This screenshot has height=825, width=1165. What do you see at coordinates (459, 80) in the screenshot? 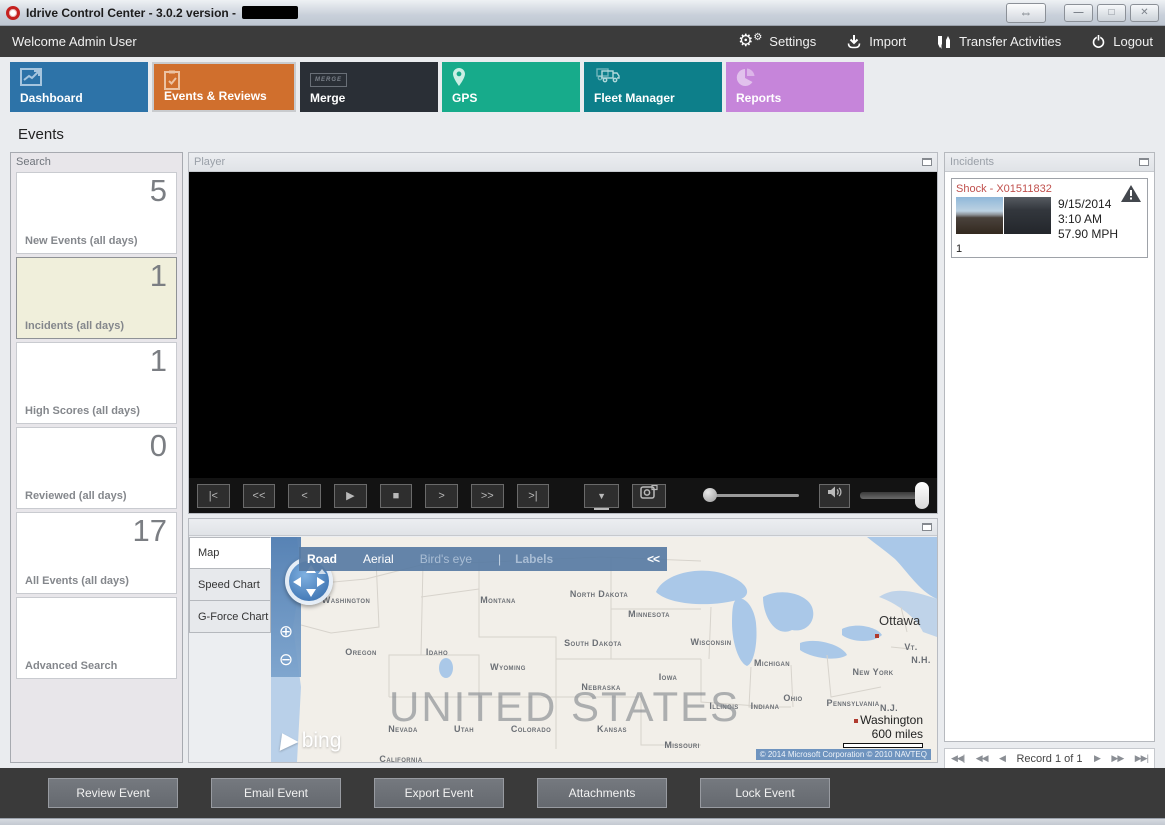
I see `map-pin-icon` at bounding box center [459, 80].